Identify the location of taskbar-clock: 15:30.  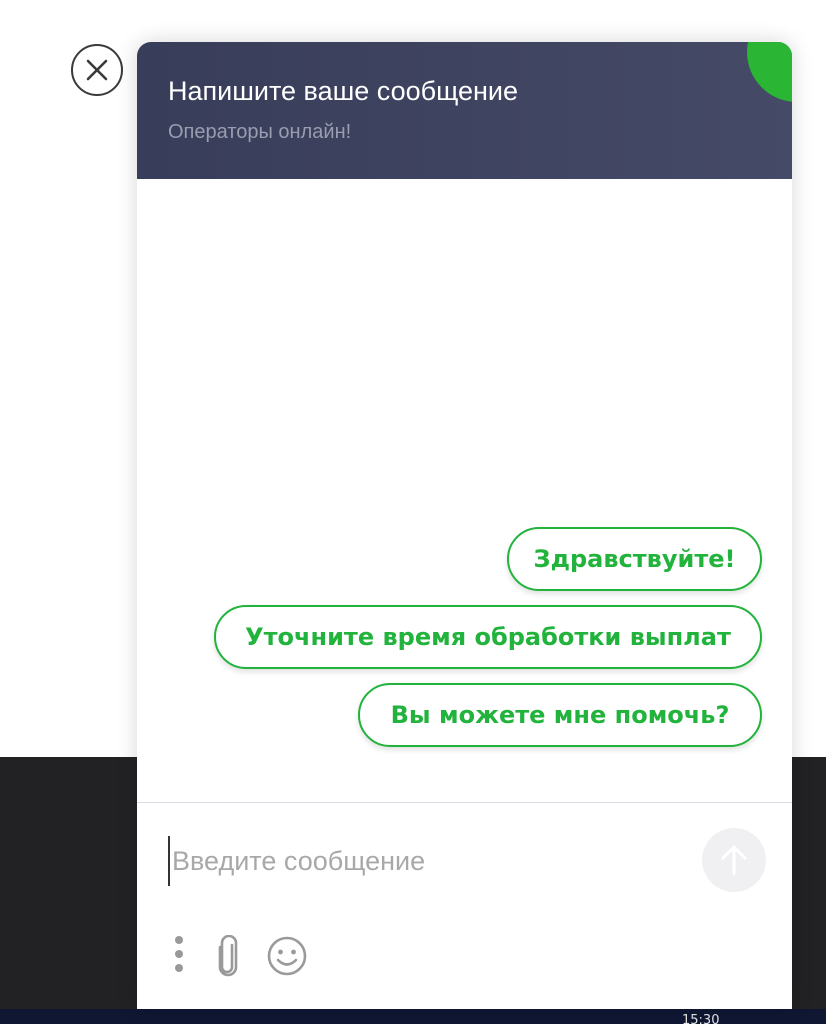
(701, 1018).